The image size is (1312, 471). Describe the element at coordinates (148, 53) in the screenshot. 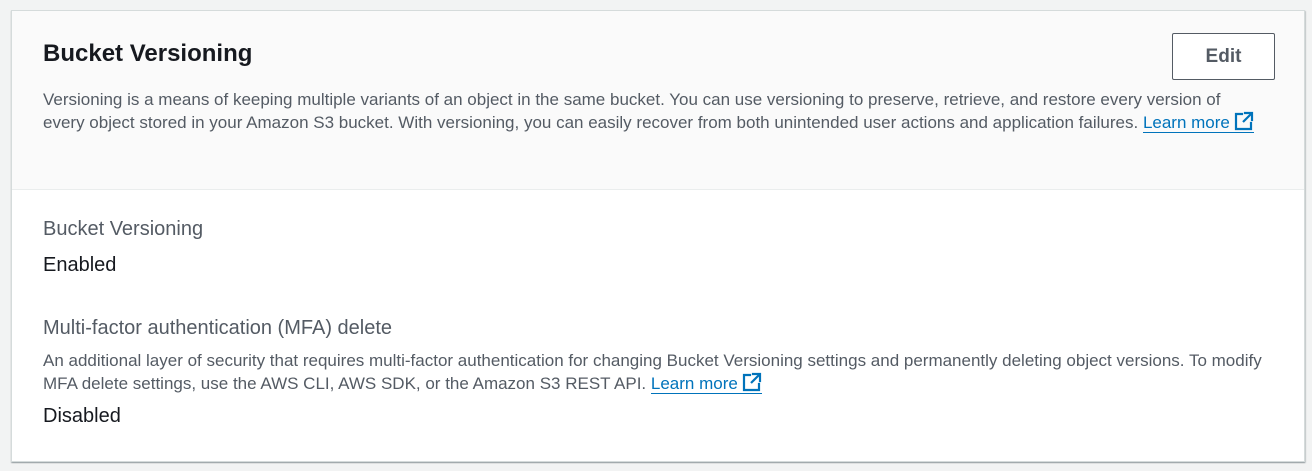

I see `panel-title: Bucket Versioning` at that location.